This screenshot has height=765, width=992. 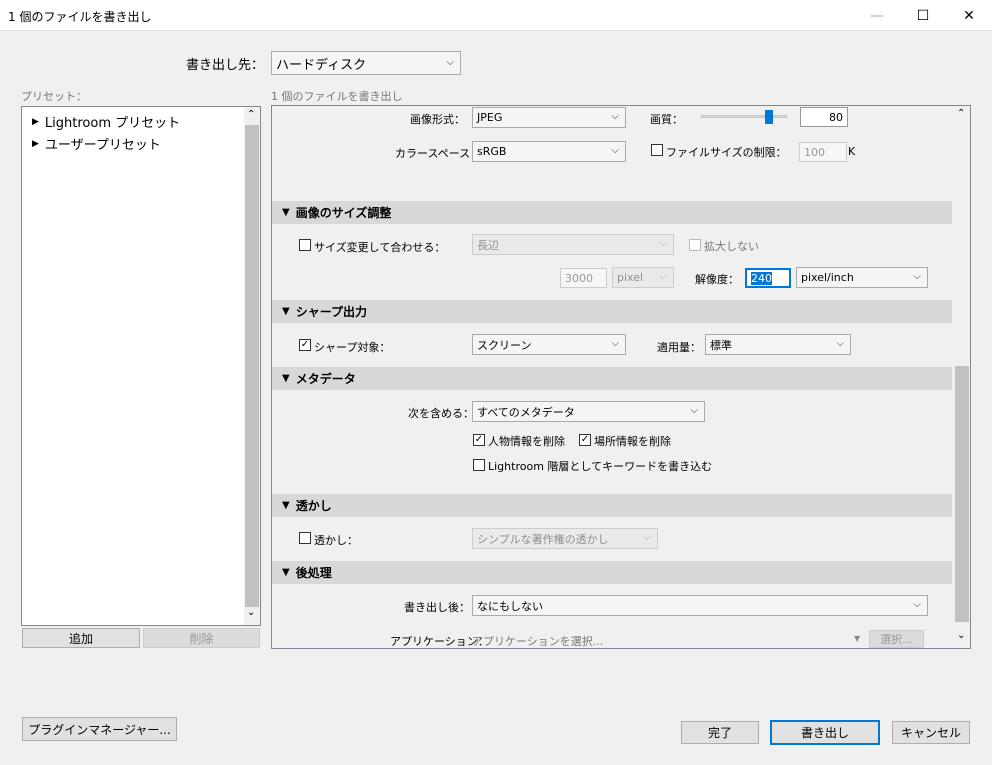 What do you see at coordinates (731, 246) in the screenshot?
I see `no-enlarge-label: 拡大しない` at bounding box center [731, 246].